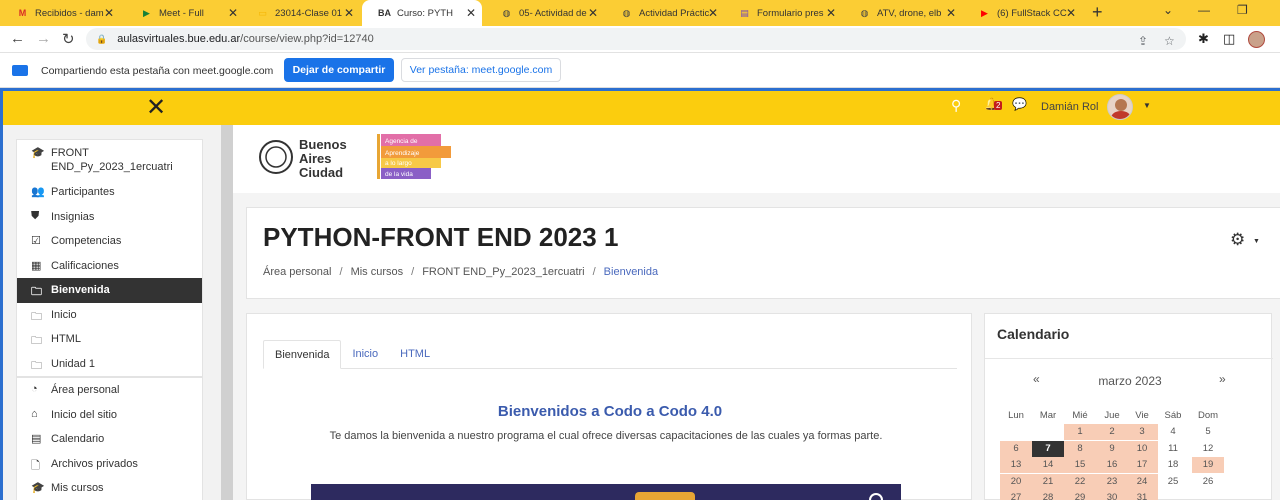 This screenshot has height=500, width=1280. Describe the element at coordinates (1222, 379) in the screenshot. I see `calendar-next-month: »` at that location.